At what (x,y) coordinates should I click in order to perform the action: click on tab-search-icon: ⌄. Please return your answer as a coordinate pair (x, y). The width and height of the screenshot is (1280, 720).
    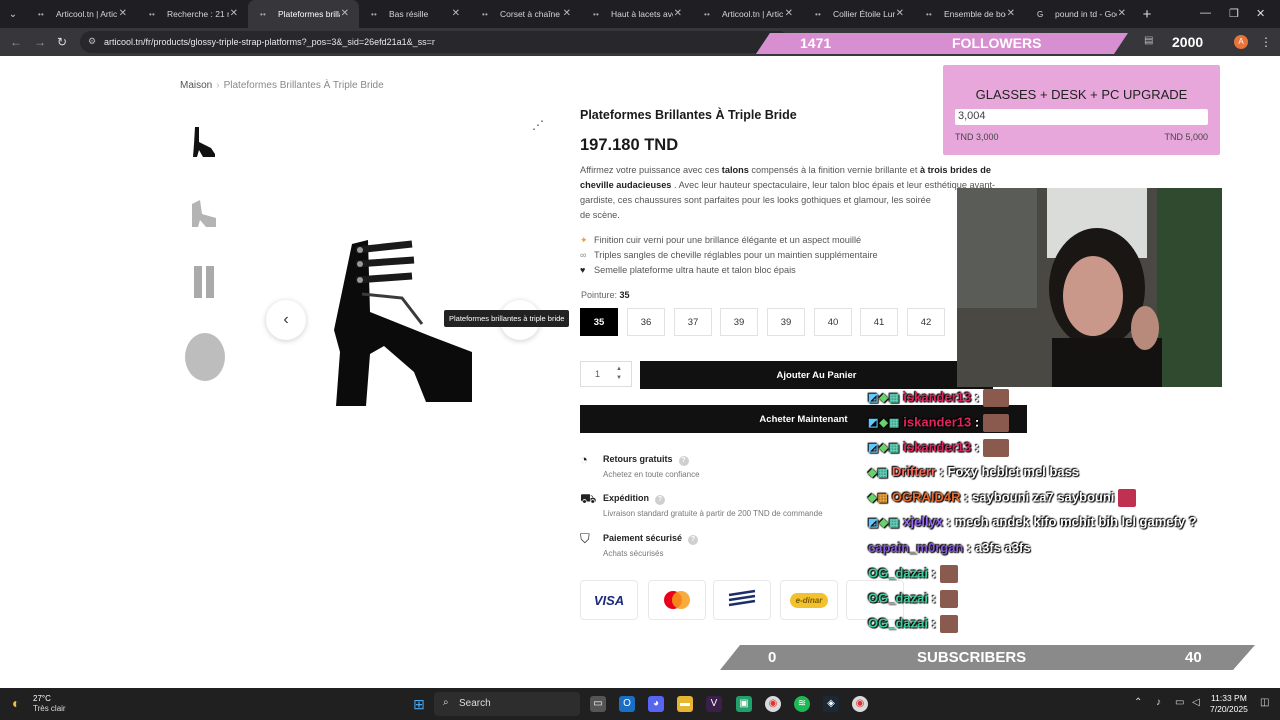
    Looking at the image, I should click on (13, 14).